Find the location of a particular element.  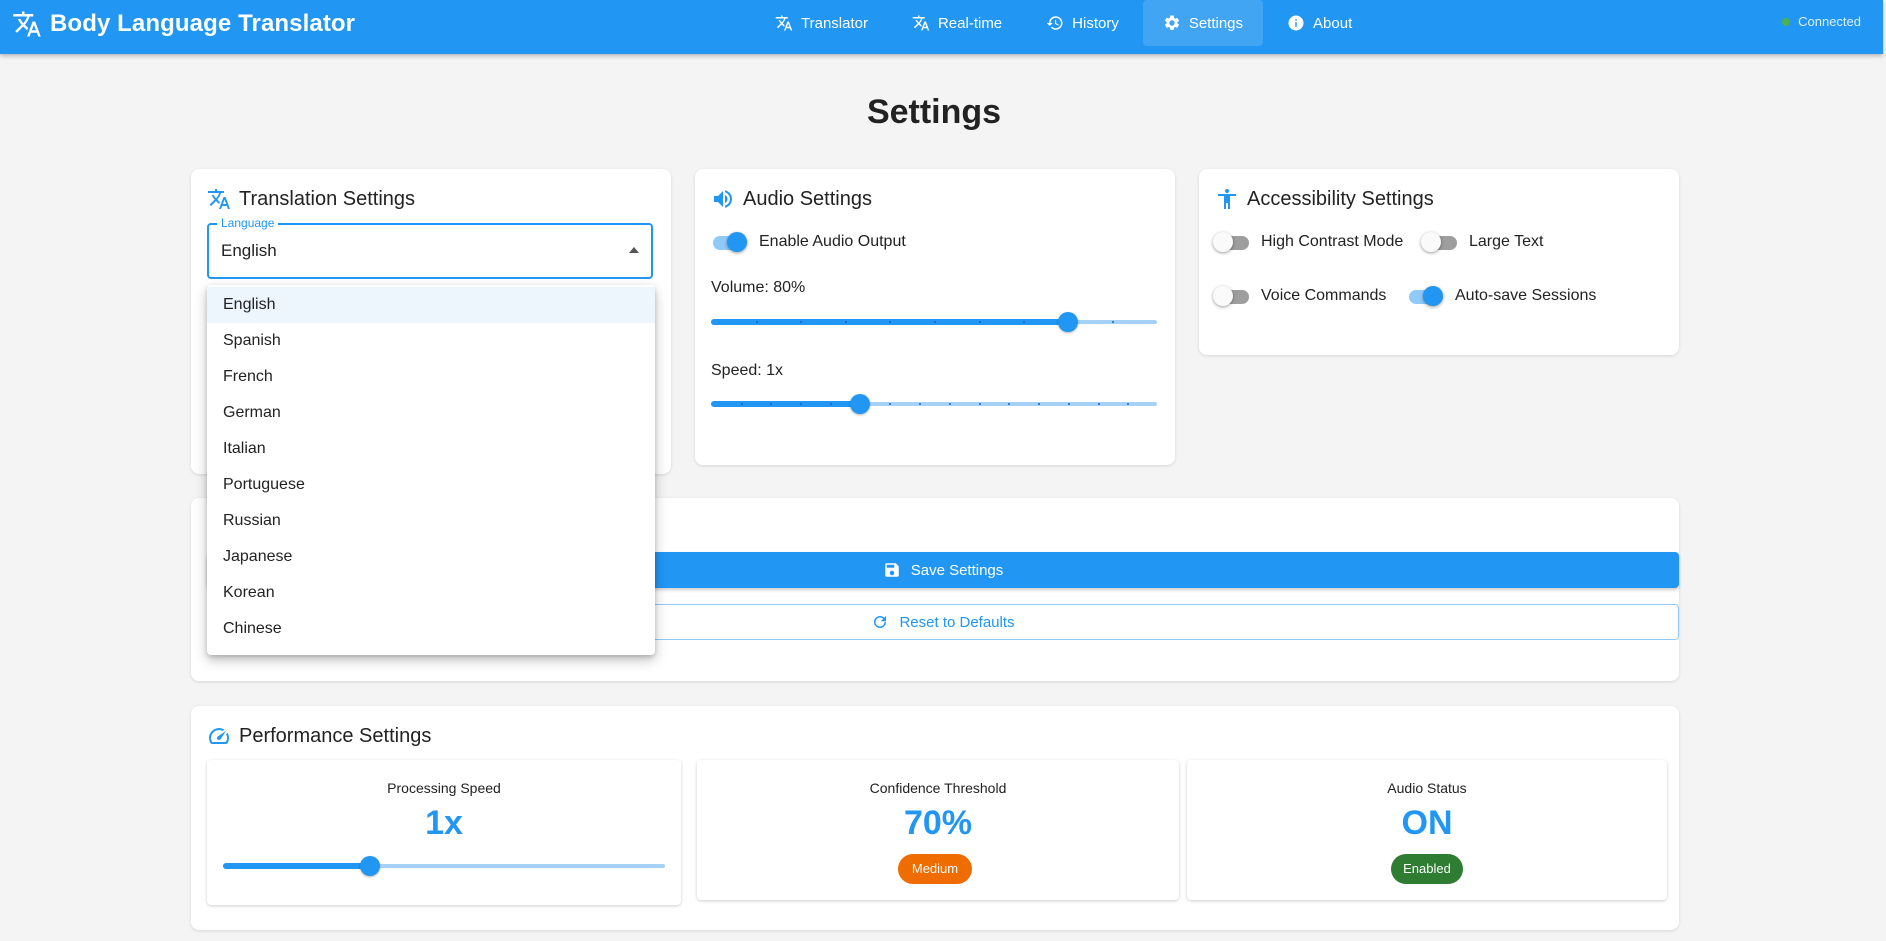

volume-label: Volume: 80% is located at coordinates (758, 287).